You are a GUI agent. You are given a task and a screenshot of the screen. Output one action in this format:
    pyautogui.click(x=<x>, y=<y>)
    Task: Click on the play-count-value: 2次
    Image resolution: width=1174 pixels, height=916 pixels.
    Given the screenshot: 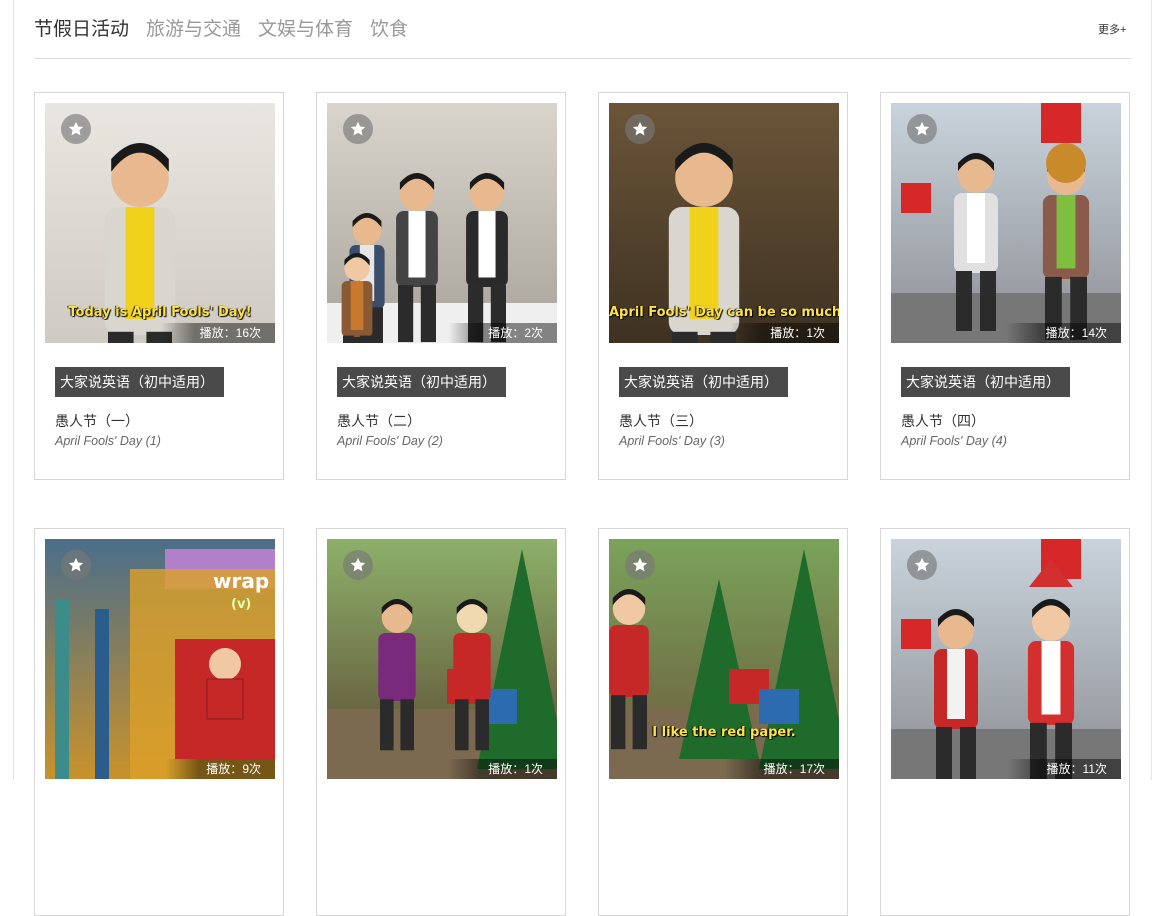 What is the action you would take?
    pyautogui.click(x=533, y=333)
    